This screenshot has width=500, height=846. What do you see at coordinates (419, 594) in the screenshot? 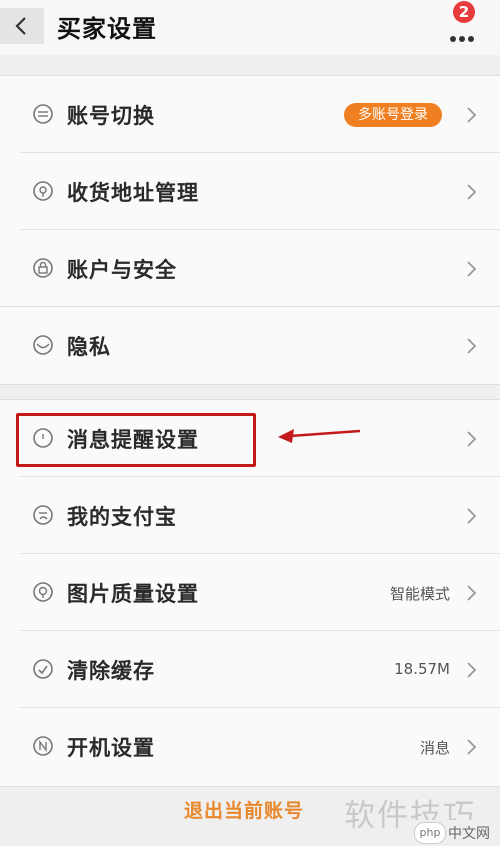
I see `row-value: 智能模式` at bounding box center [419, 594].